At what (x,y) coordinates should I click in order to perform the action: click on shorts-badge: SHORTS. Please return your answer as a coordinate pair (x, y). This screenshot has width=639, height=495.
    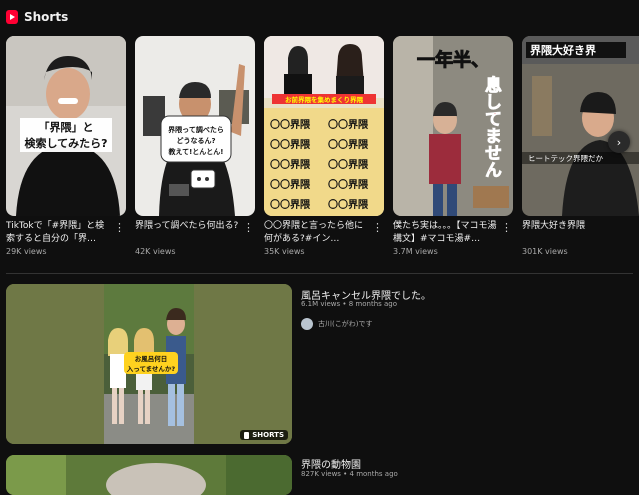
    Looking at the image, I should click on (264, 435).